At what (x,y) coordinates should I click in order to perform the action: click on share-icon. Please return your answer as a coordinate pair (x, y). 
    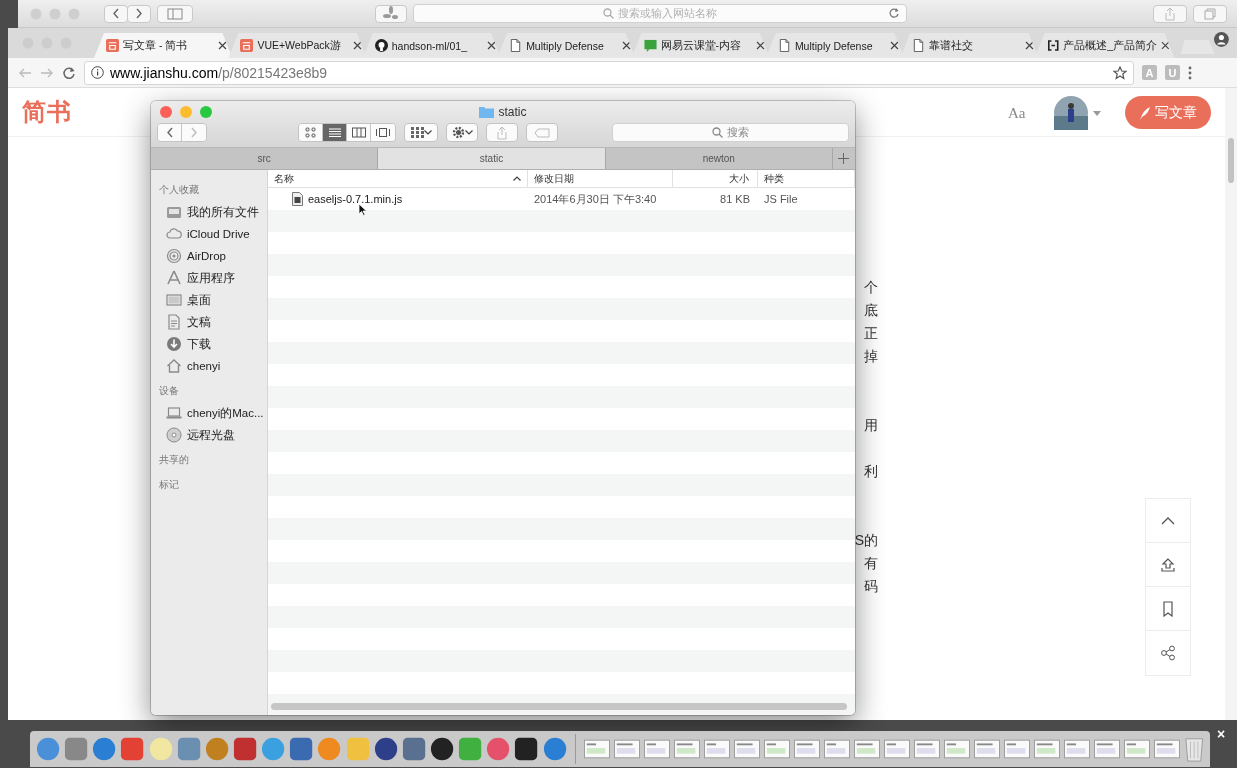
    Looking at the image, I should click on (502, 132).